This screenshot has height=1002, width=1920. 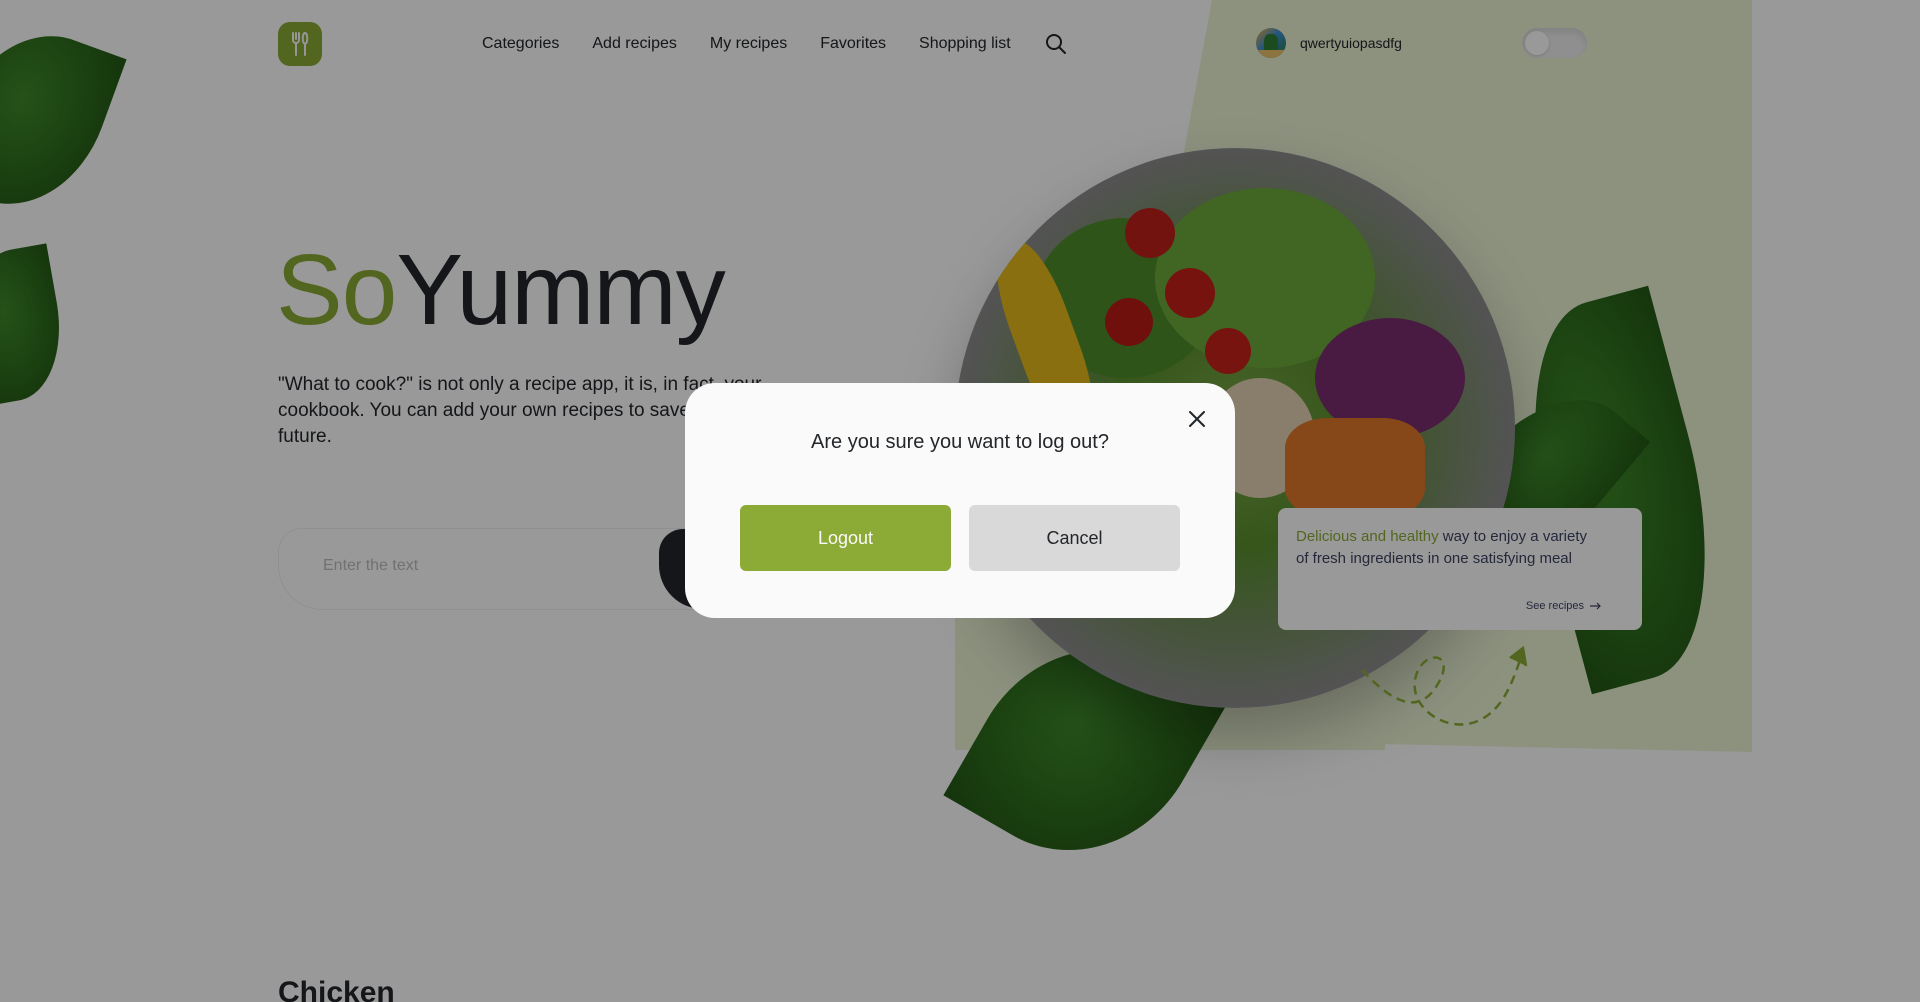 I want to click on modal-close-button, so click(x=1197, y=419).